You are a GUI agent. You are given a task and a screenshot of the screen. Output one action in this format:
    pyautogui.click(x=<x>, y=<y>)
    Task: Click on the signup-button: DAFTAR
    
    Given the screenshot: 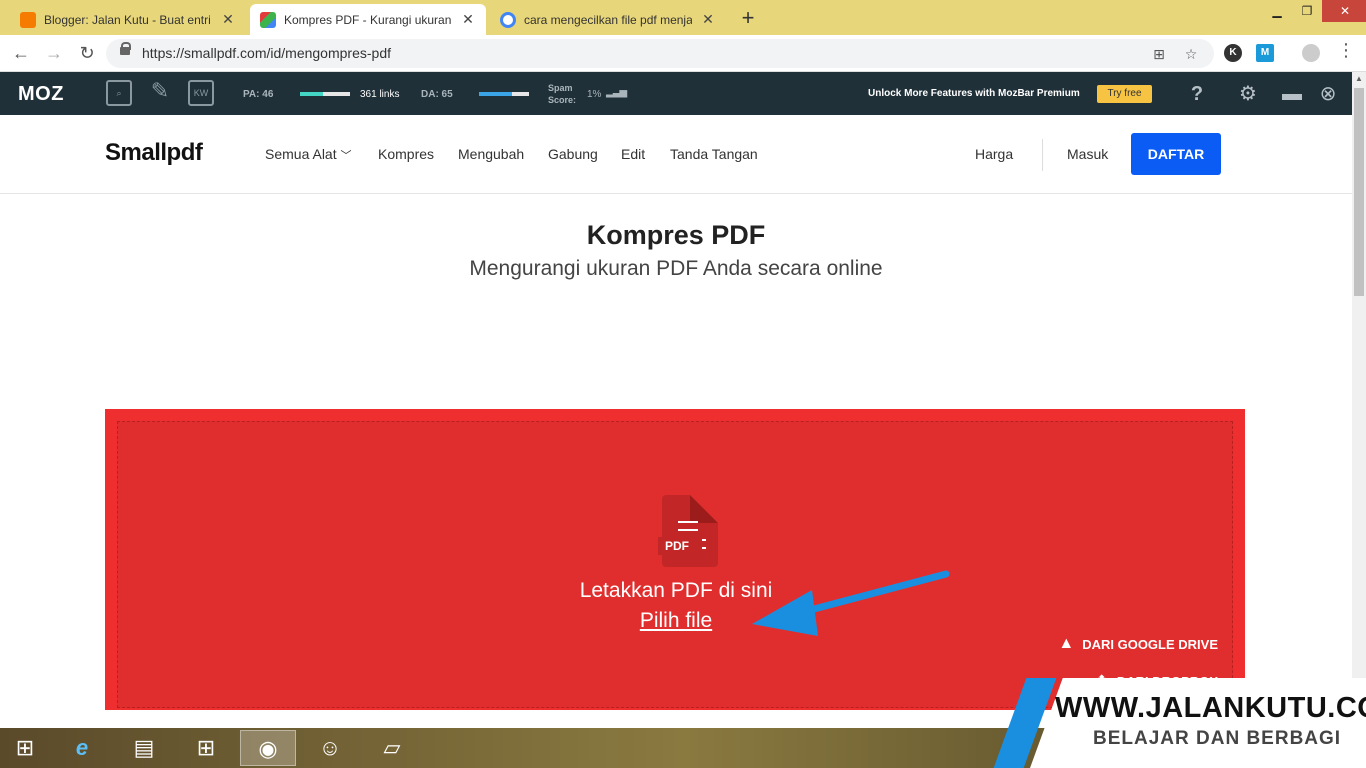 What is the action you would take?
    pyautogui.click(x=1176, y=154)
    